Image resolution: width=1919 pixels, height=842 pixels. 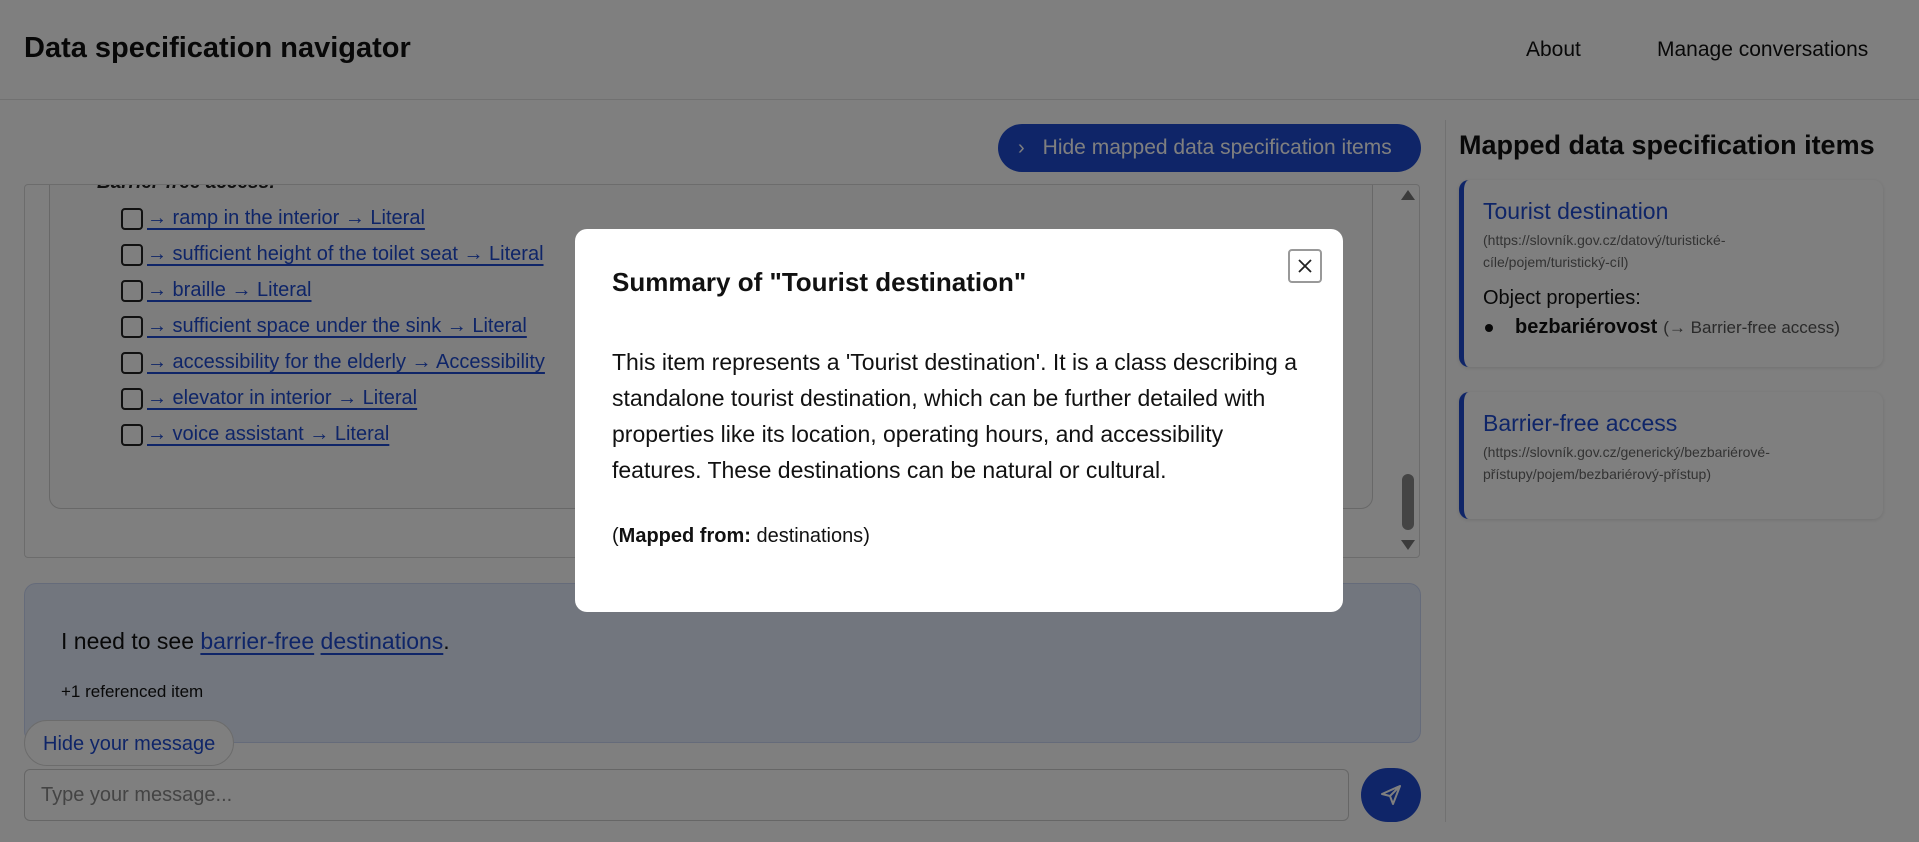 What do you see at coordinates (615, 536) in the screenshot?
I see `mapped-open-paren: (` at bounding box center [615, 536].